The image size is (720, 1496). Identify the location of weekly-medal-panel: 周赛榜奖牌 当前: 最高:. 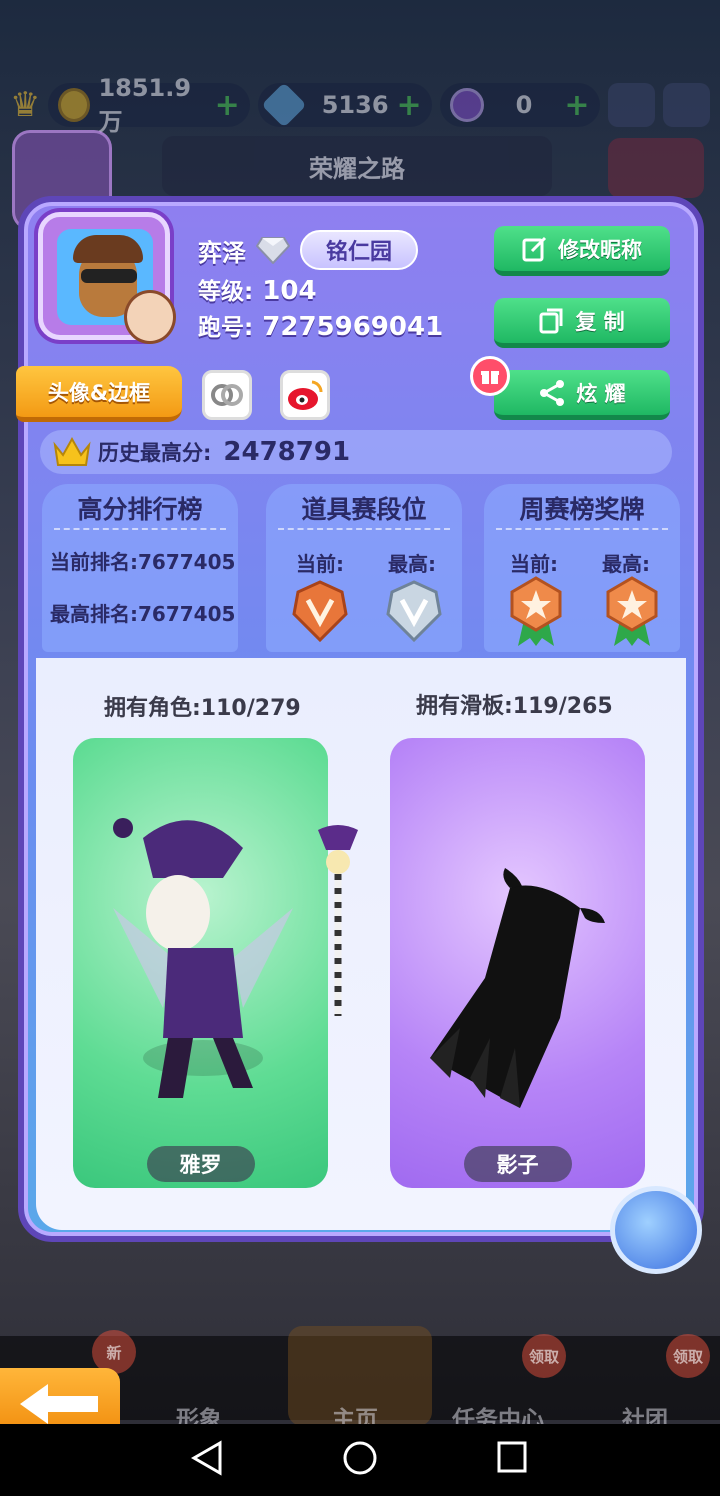
(582, 568).